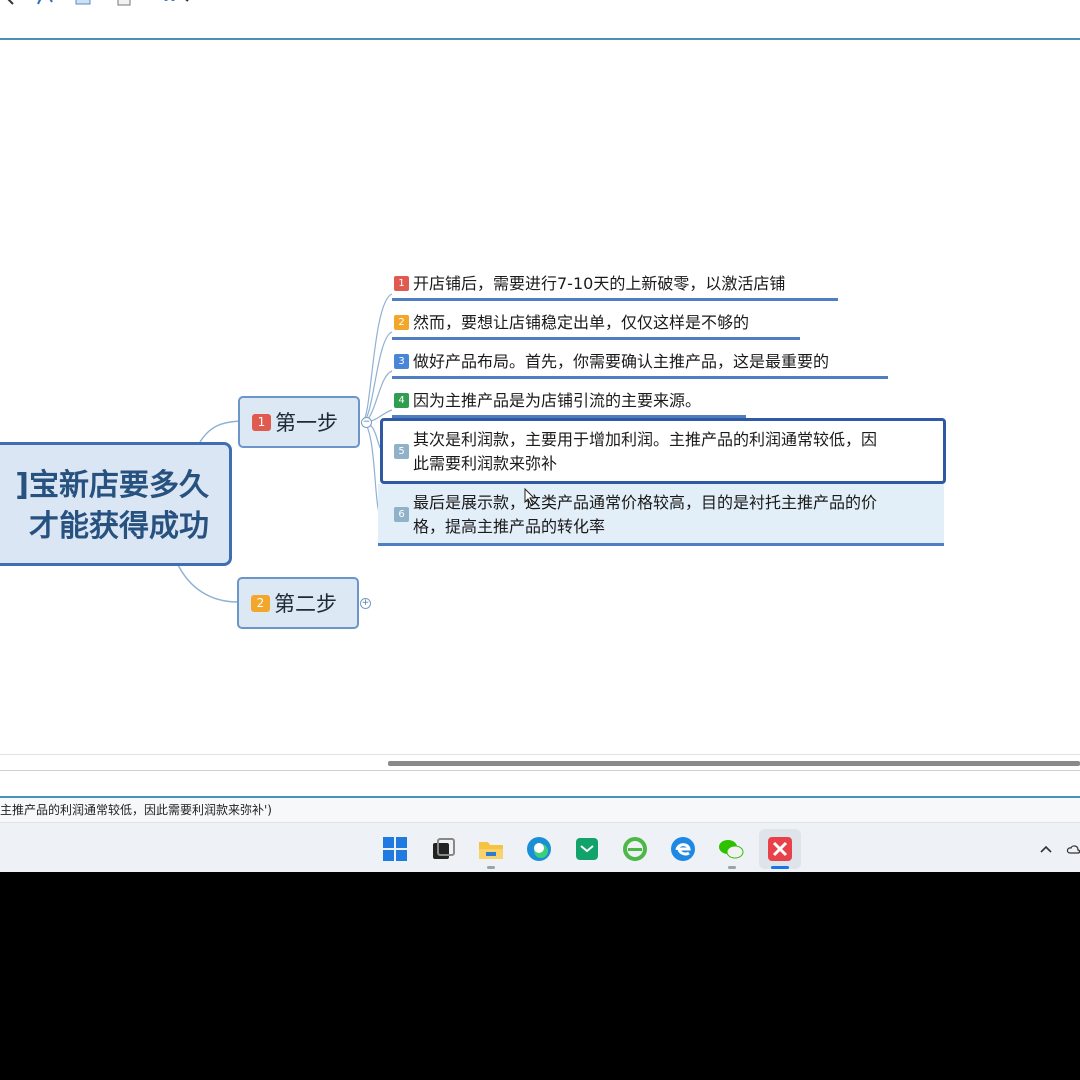  Describe the element at coordinates (125, 3) in the screenshot. I see `notes-icon` at that location.